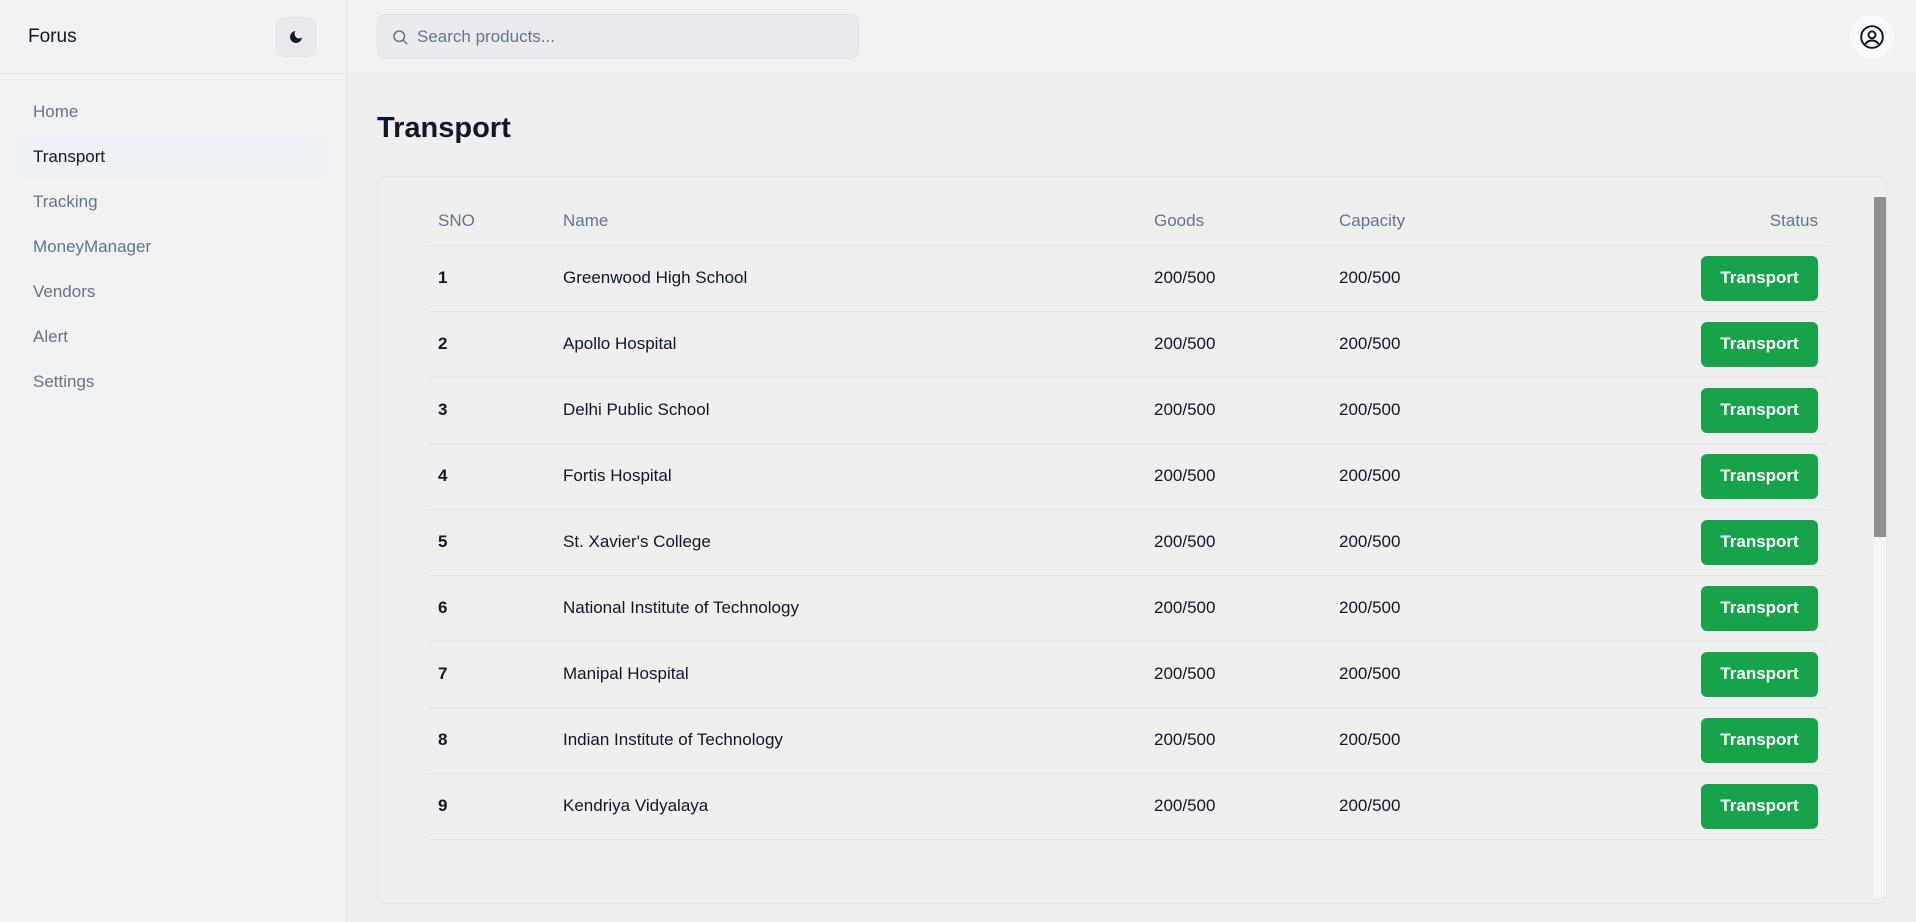 The width and height of the screenshot is (1916, 922). What do you see at coordinates (490, 608) in the screenshot?
I see `cell-sno: 6` at bounding box center [490, 608].